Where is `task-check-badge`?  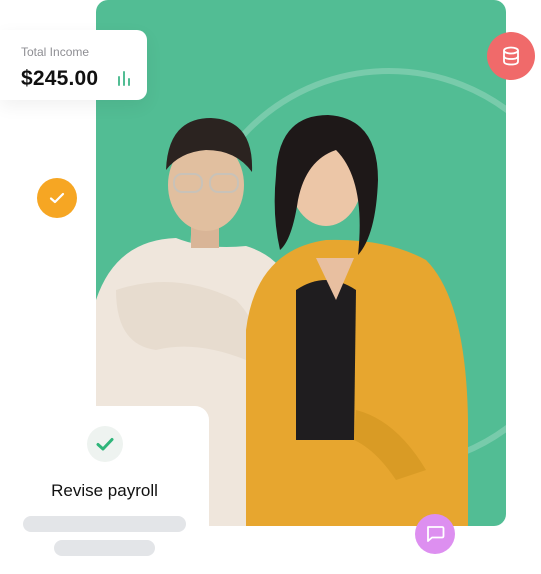
task-check-badge is located at coordinates (105, 444).